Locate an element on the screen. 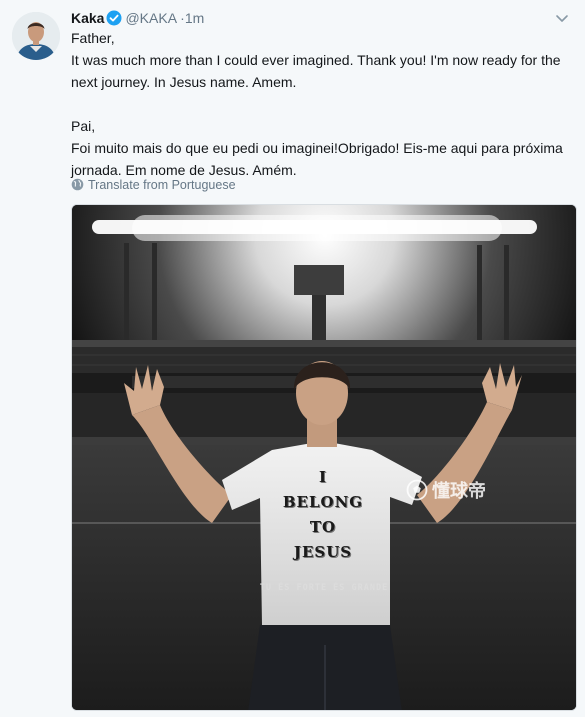 The width and height of the screenshot is (585, 717). translate-link: Translate from Portuguese is located at coordinates (153, 185).